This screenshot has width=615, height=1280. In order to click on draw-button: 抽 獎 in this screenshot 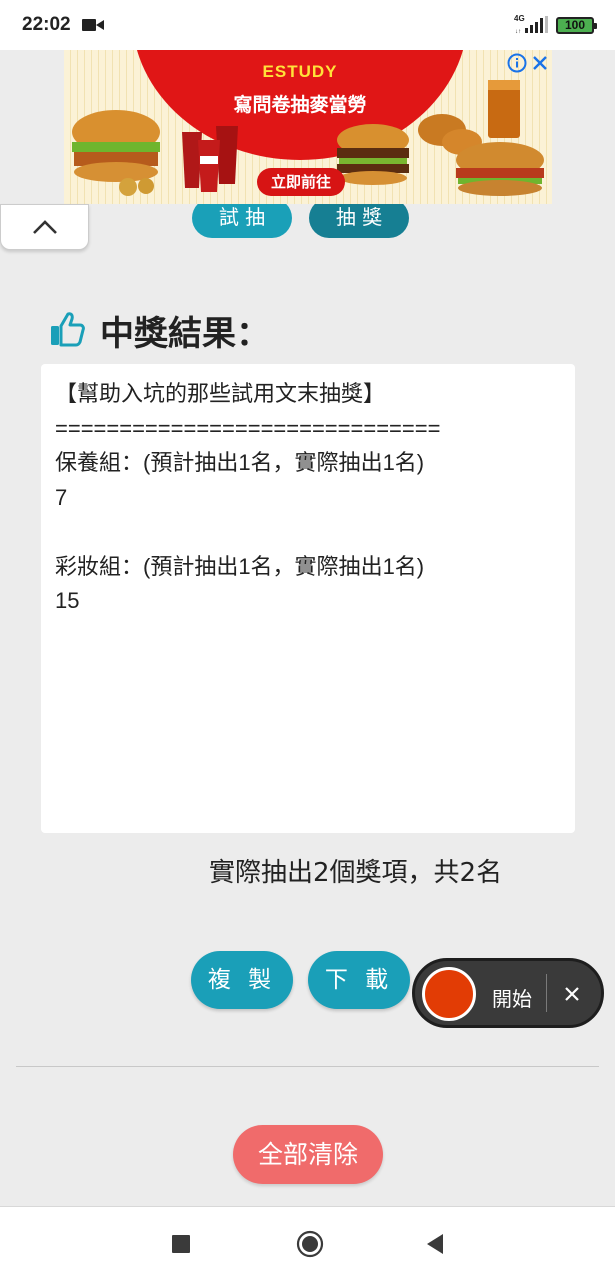, I will do `click(359, 218)`.